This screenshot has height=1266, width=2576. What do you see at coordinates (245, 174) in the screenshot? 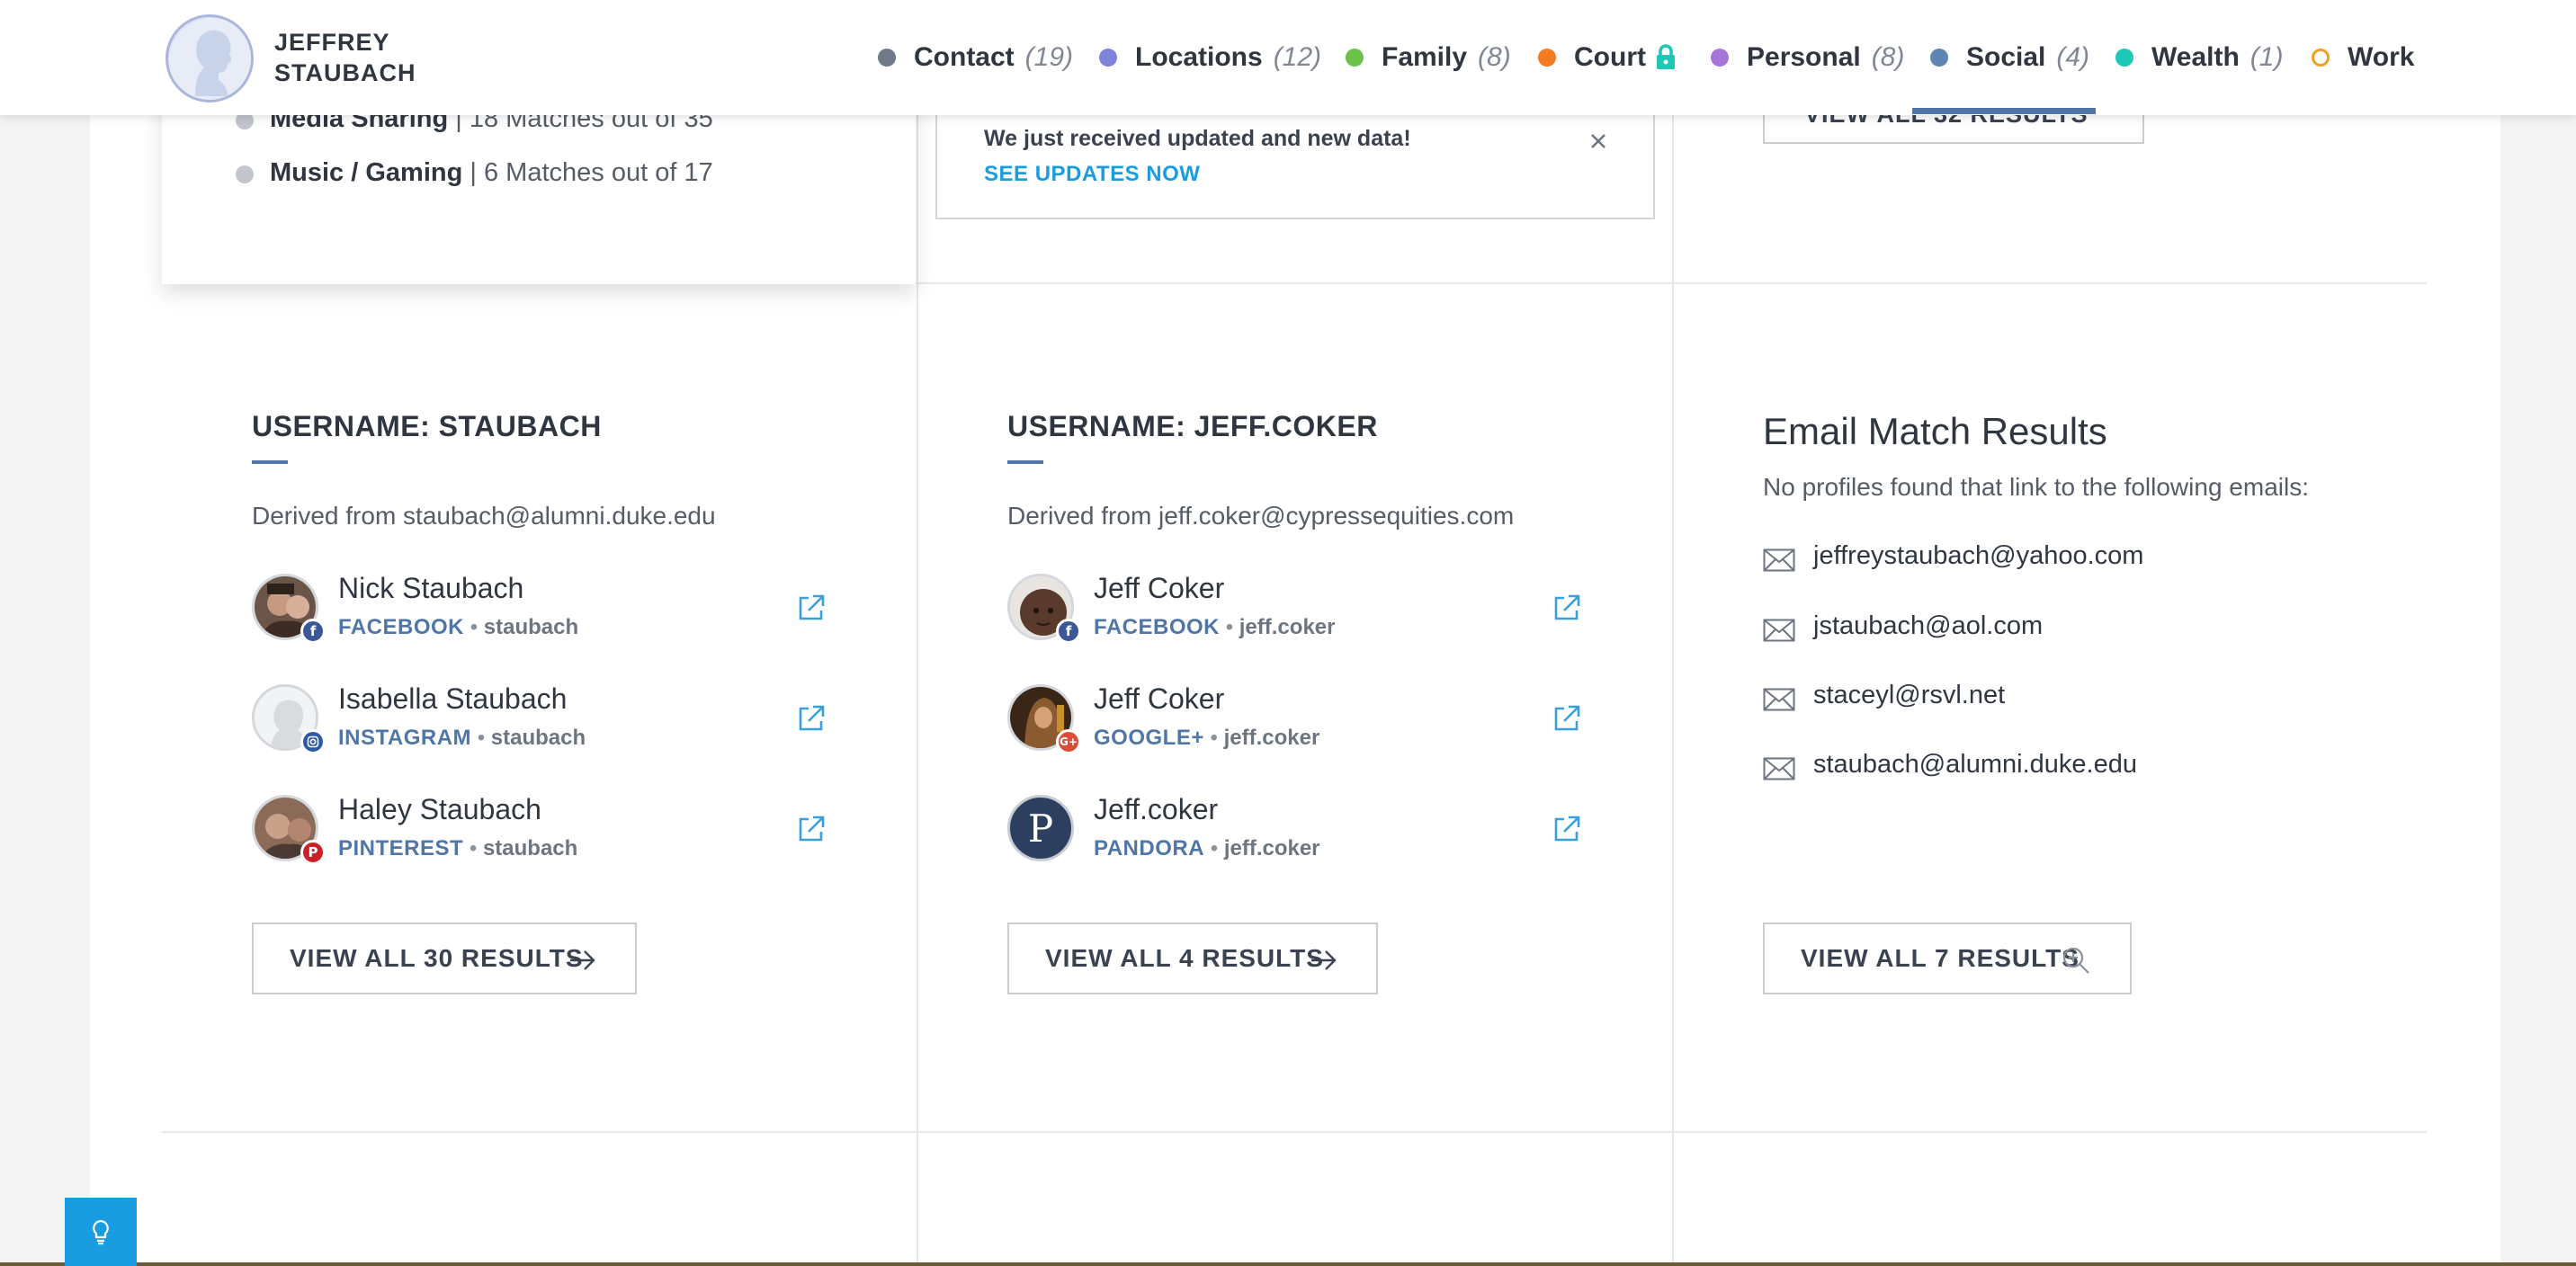
I see `bullet-dot` at bounding box center [245, 174].